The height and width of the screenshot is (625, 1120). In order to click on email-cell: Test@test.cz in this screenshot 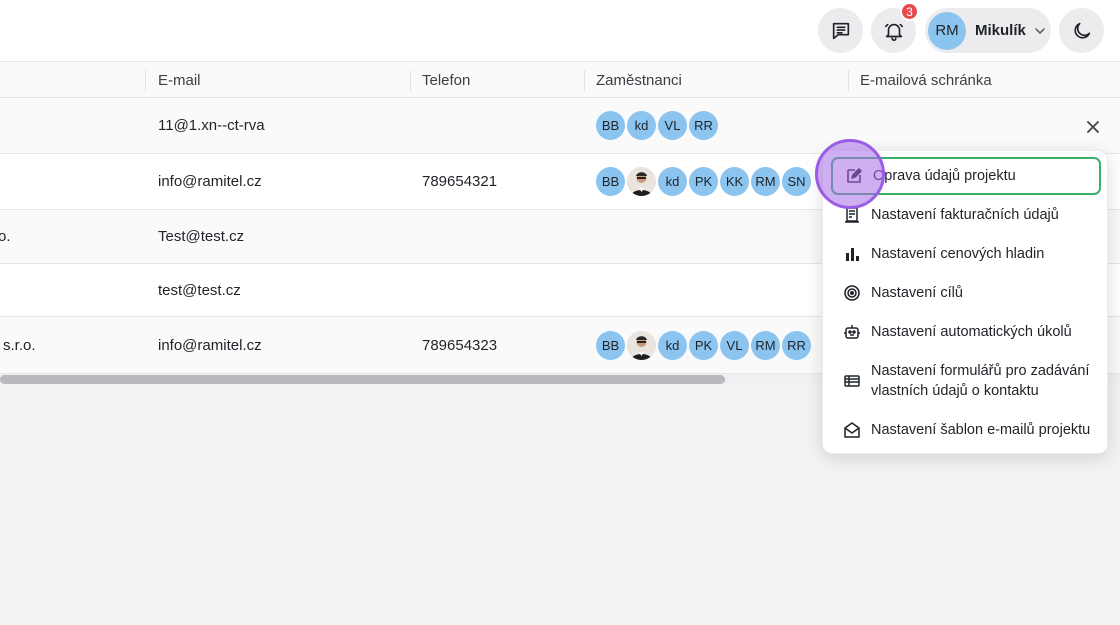, I will do `click(201, 236)`.